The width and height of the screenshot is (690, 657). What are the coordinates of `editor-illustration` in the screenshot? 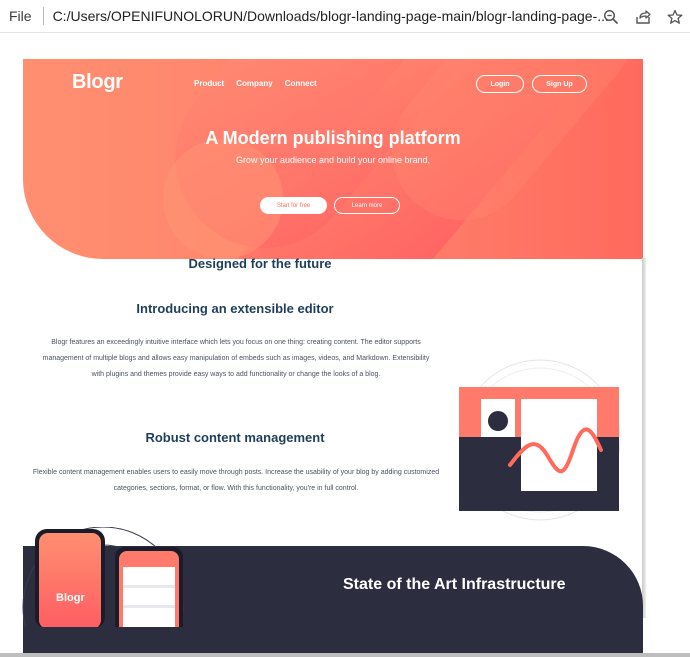 It's located at (540, 440).